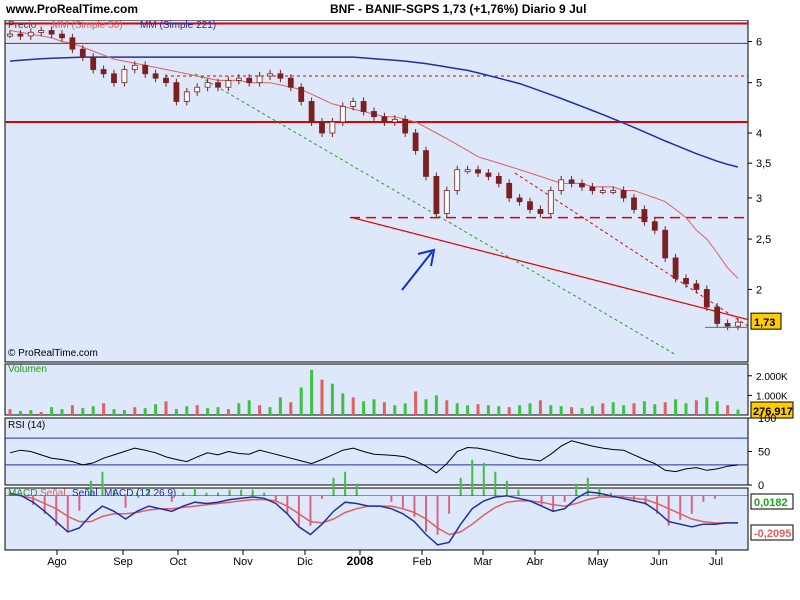 Image resolution: width=800 pixels, height=600 pixels. What do you see at coordinates (759, 290) in the screenshot?
I see `price-tick-label: 2` at bounding box center [759, 290].